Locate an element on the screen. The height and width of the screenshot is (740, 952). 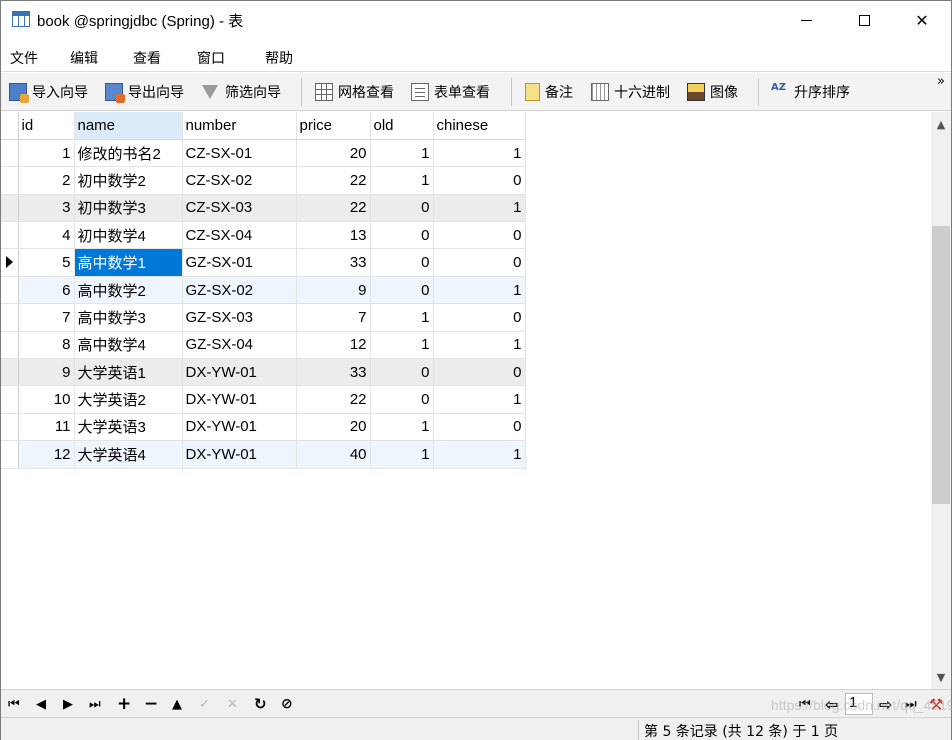
menu-help: 帮助 is located at coordinates (279, 58).